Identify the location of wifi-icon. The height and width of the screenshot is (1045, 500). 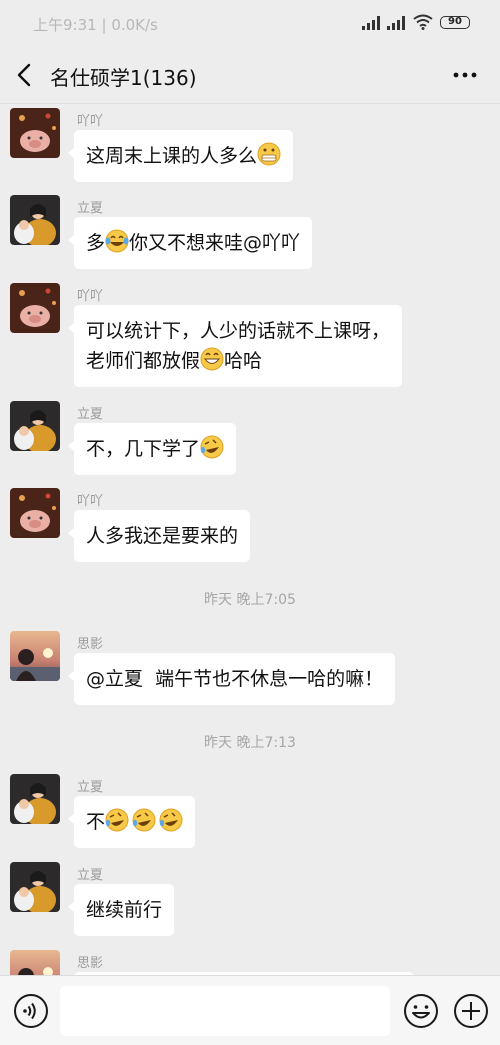
(423, 22).